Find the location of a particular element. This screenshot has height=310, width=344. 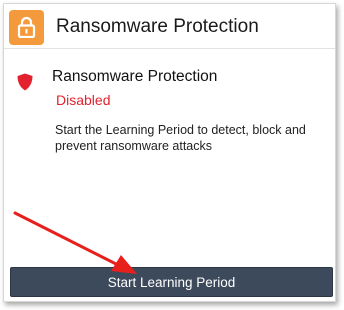

status-label: Disabled is located at coordinates (83, 100).